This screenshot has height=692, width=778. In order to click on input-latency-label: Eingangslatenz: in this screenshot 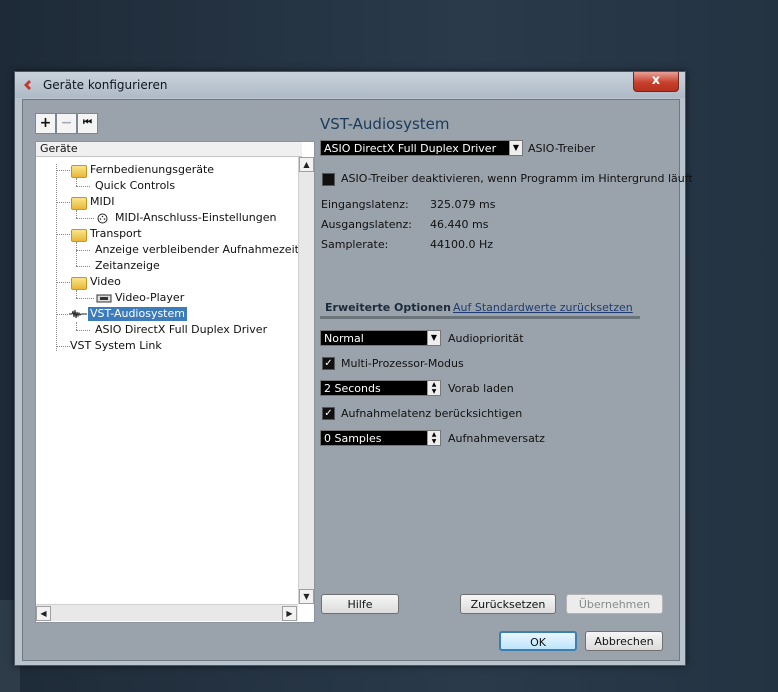, I will do `click(365, 204)`.